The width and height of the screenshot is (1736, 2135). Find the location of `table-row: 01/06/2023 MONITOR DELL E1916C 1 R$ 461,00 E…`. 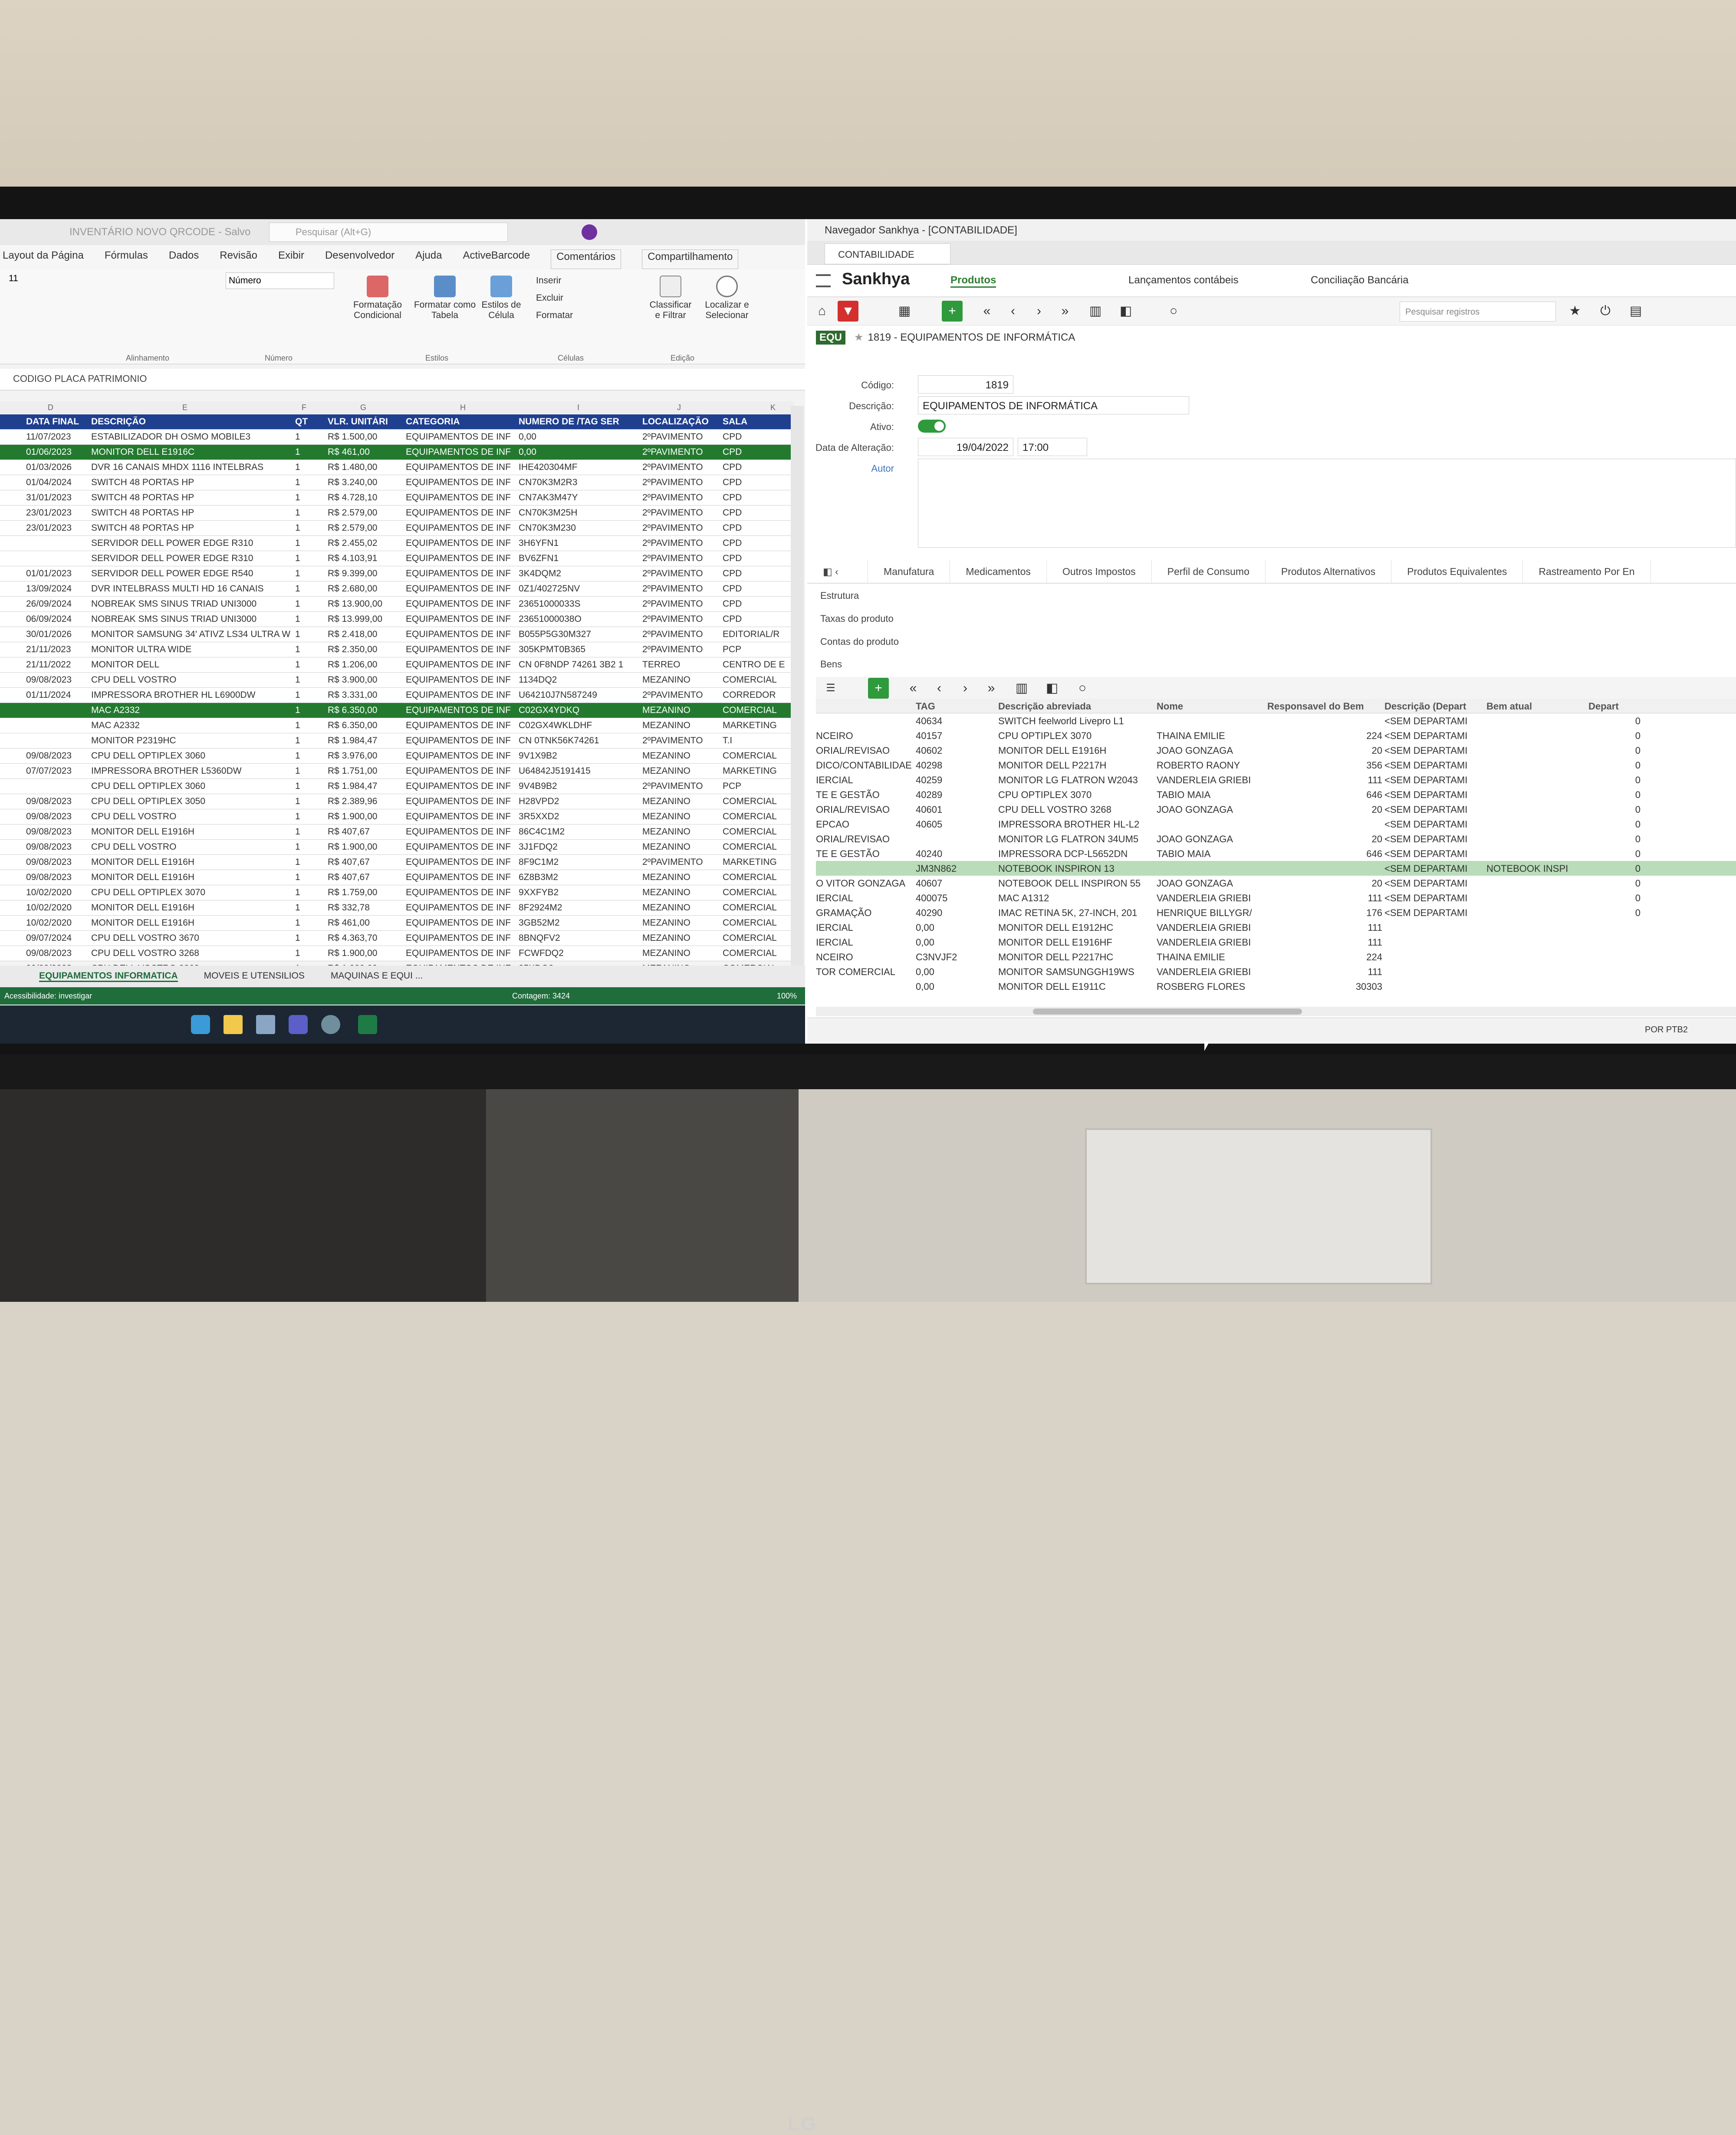

table-row: 01/06/2023 MONITOR DELL E1916C 1 R$ 461,00 E… is located at coordinates (397, 452).